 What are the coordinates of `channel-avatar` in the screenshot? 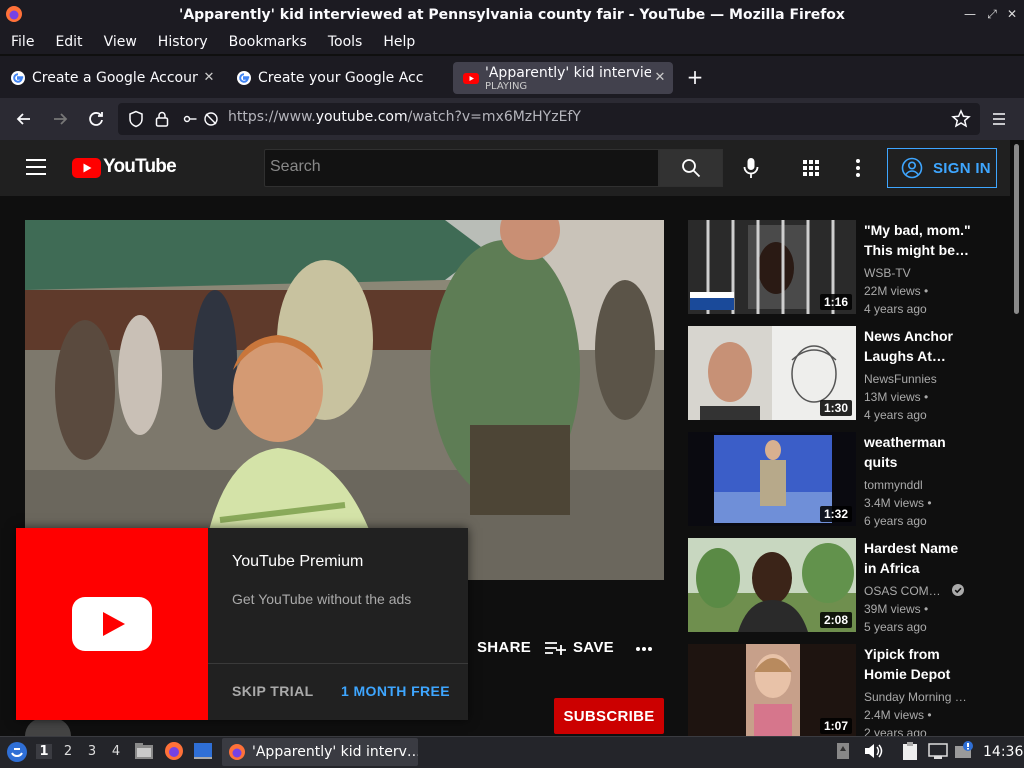 It's located at (48, 727).